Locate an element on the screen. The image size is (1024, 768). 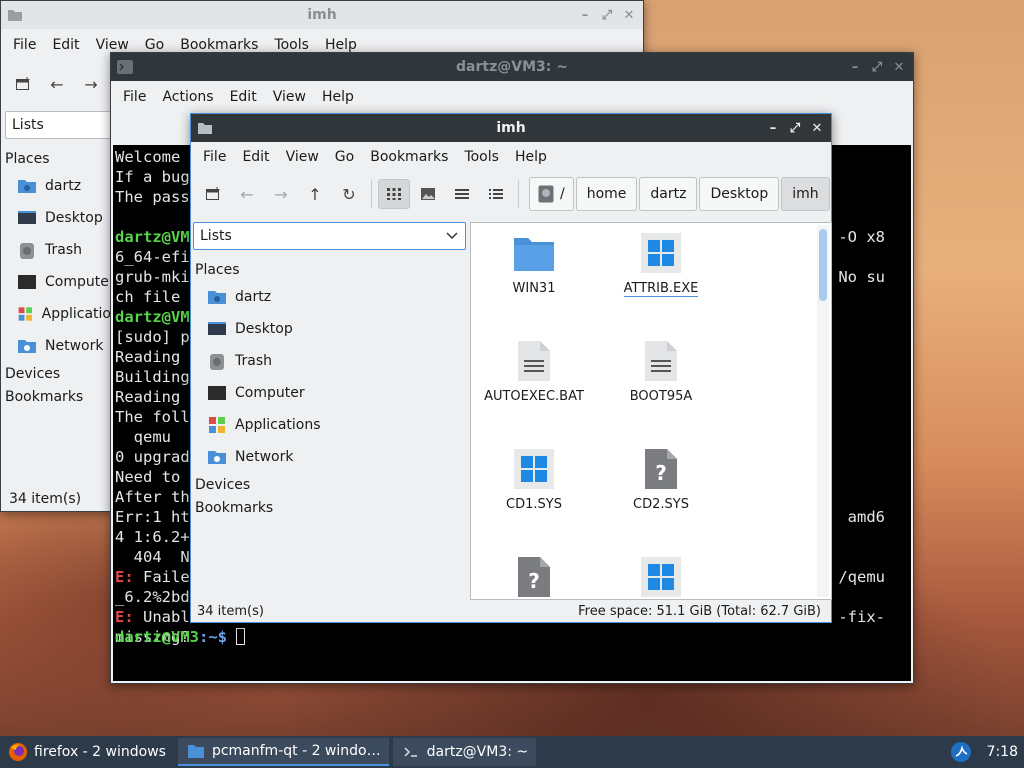
sidebar-item-applications: Applications is located at coordinates (329, 425).